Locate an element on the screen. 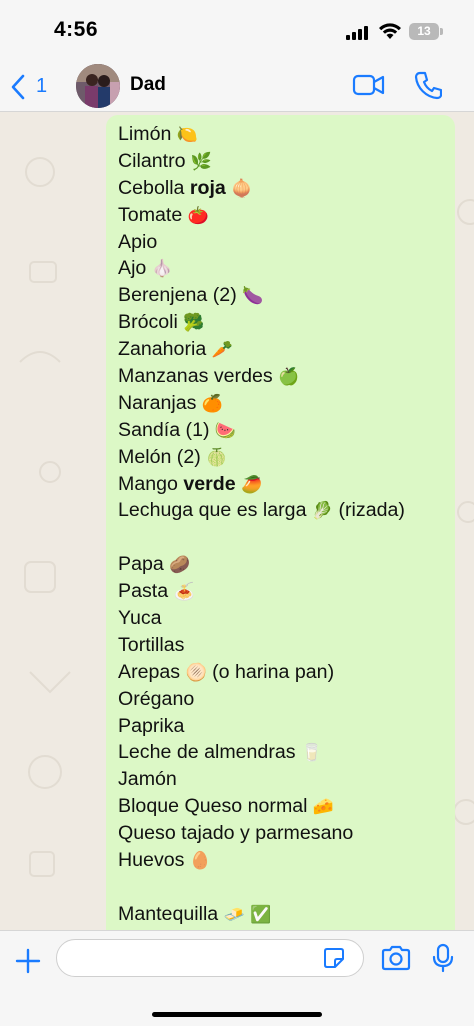 This screenshot has height=1026, width=474. line-text: Tomate is located at coordinates (150, 214).